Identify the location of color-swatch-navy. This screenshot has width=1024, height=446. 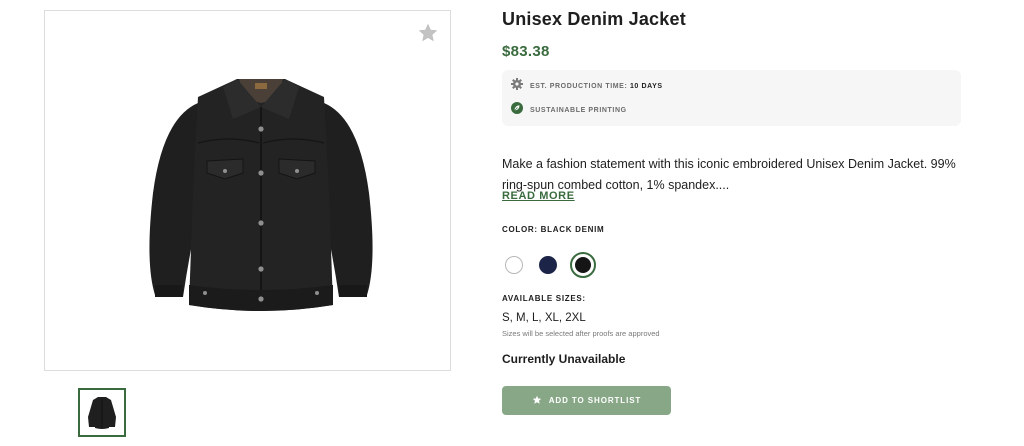
(548, 265).